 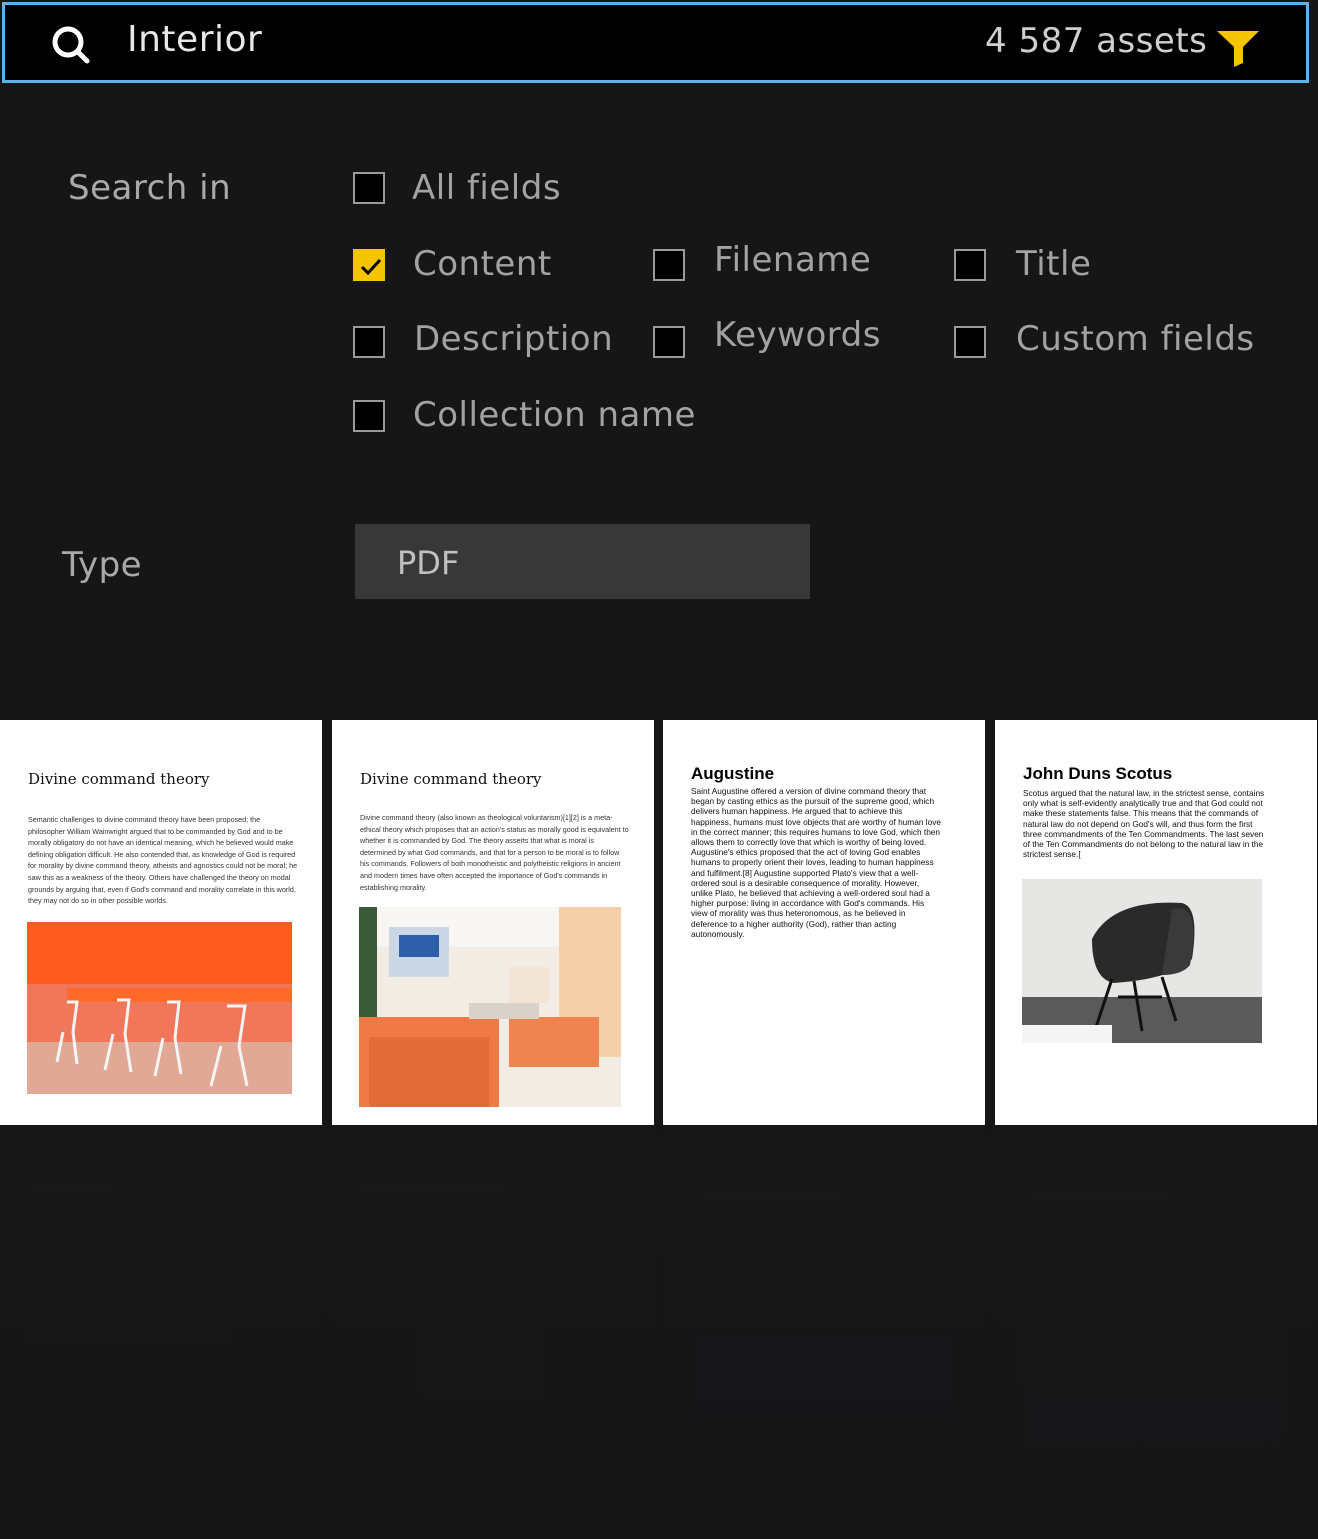 What do you see at coordinates (102, 565) in the screenshot?
I see `type-label: Type` at bounding box center [102, 565].